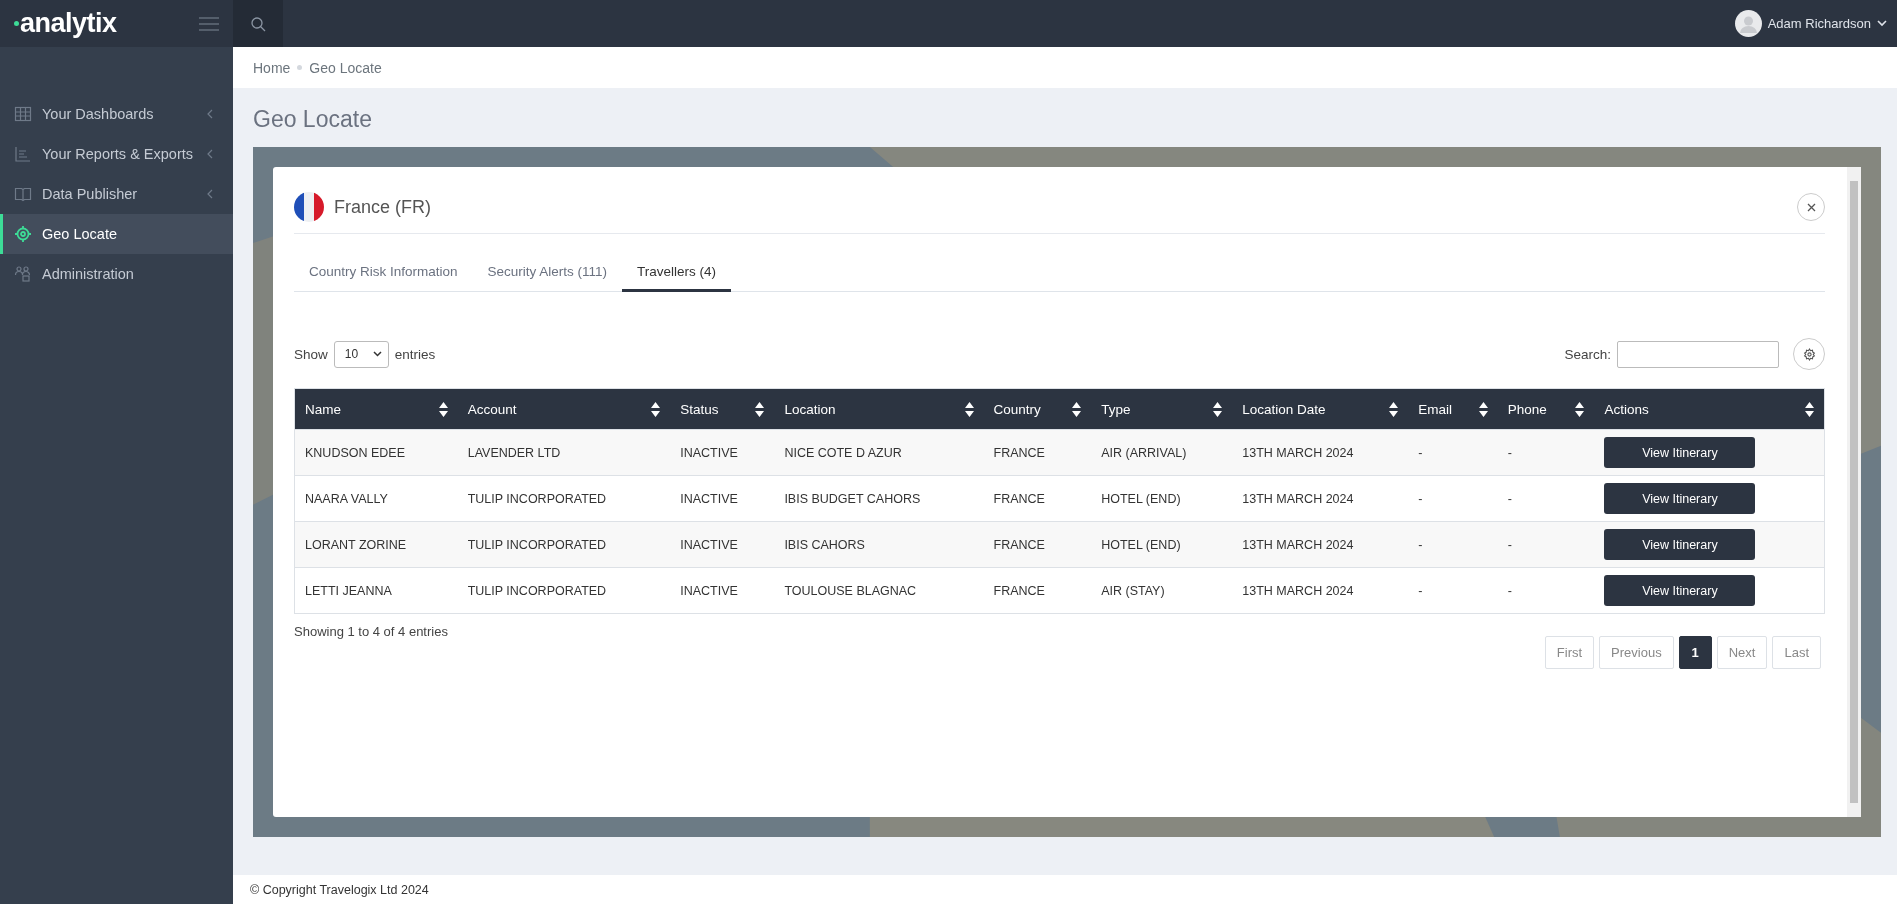  I want to click on flag-icon, so click(309, 207).